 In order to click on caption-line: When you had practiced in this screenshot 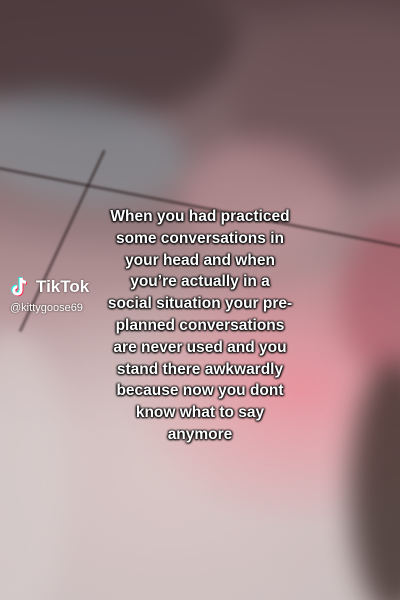, I will do `click(200, 216)`.